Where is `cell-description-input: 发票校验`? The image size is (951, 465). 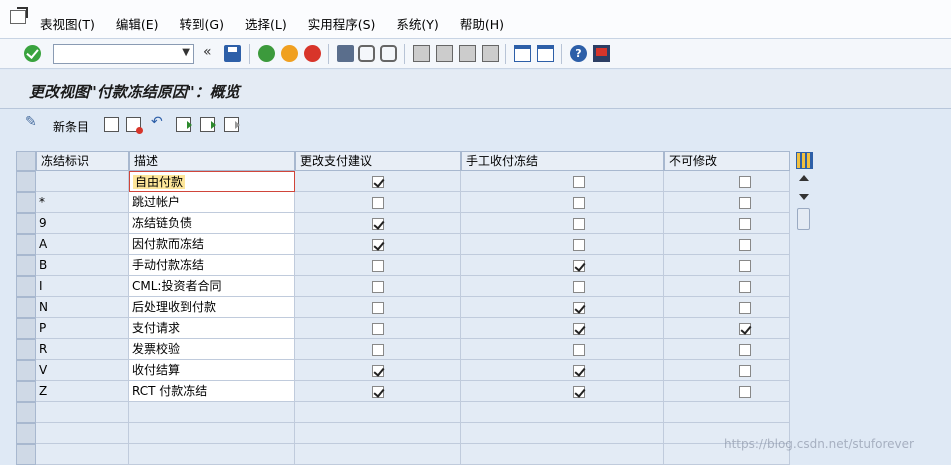 cell-description-input: 发票校验 is located at coordinates (212, 349).